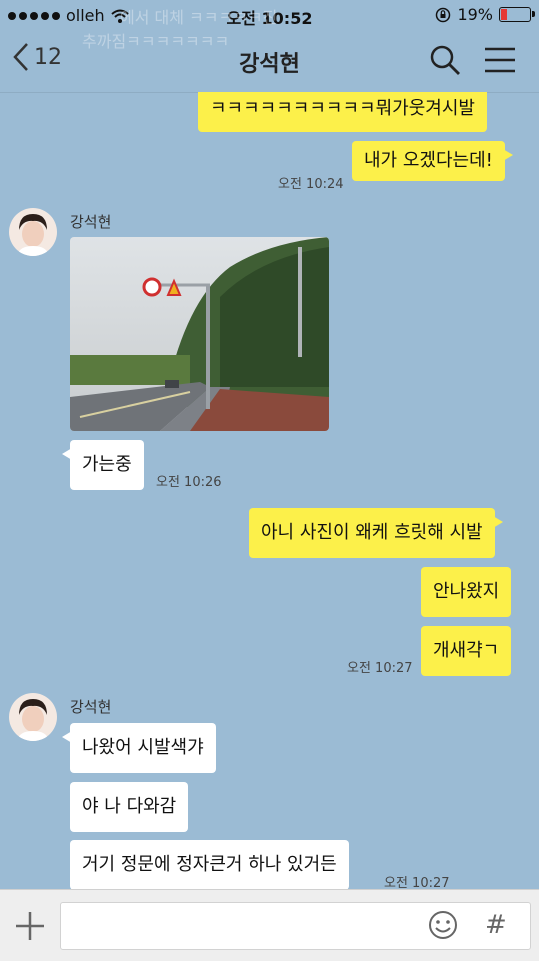 This screenshot has height=961, width=539. What do you see at coordinates (295, 926) in the screenshot?
I see `message-input: #` at bounding box center [295, 926].